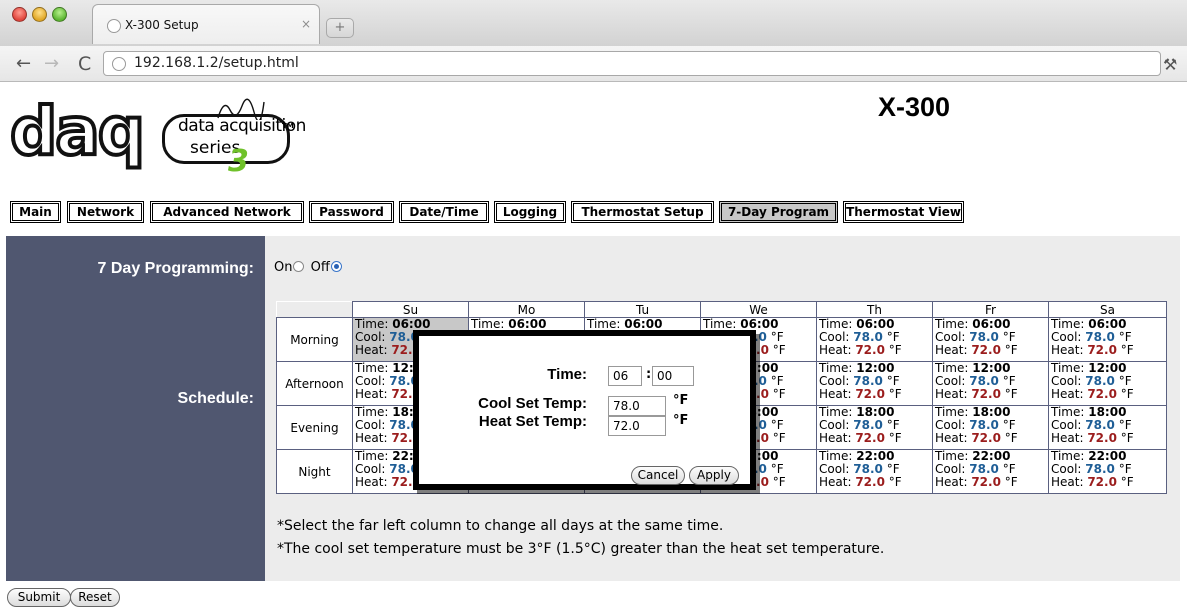  Describe the element at coordinates (314, 339) in the screenshot. I see `period-label: Morning` at that location.